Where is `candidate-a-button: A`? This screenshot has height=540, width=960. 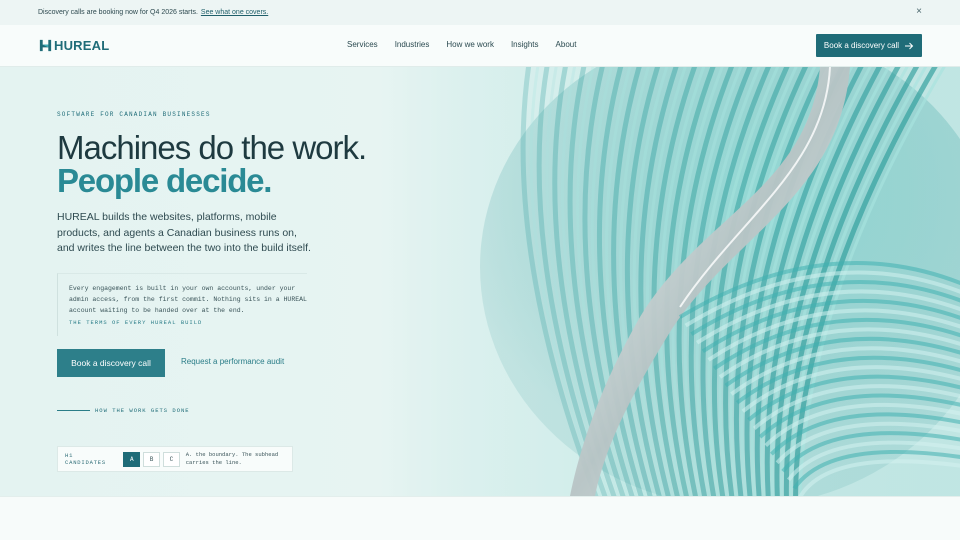 candidate-a-button: A is located at coordinates (132, 459).